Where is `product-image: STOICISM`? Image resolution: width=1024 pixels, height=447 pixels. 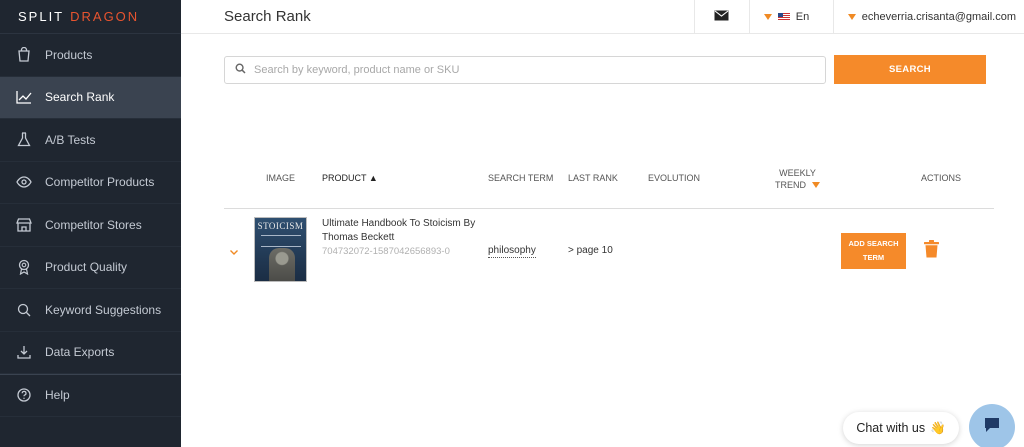
product-image: STOICISM is located at coordinates (280, 249).